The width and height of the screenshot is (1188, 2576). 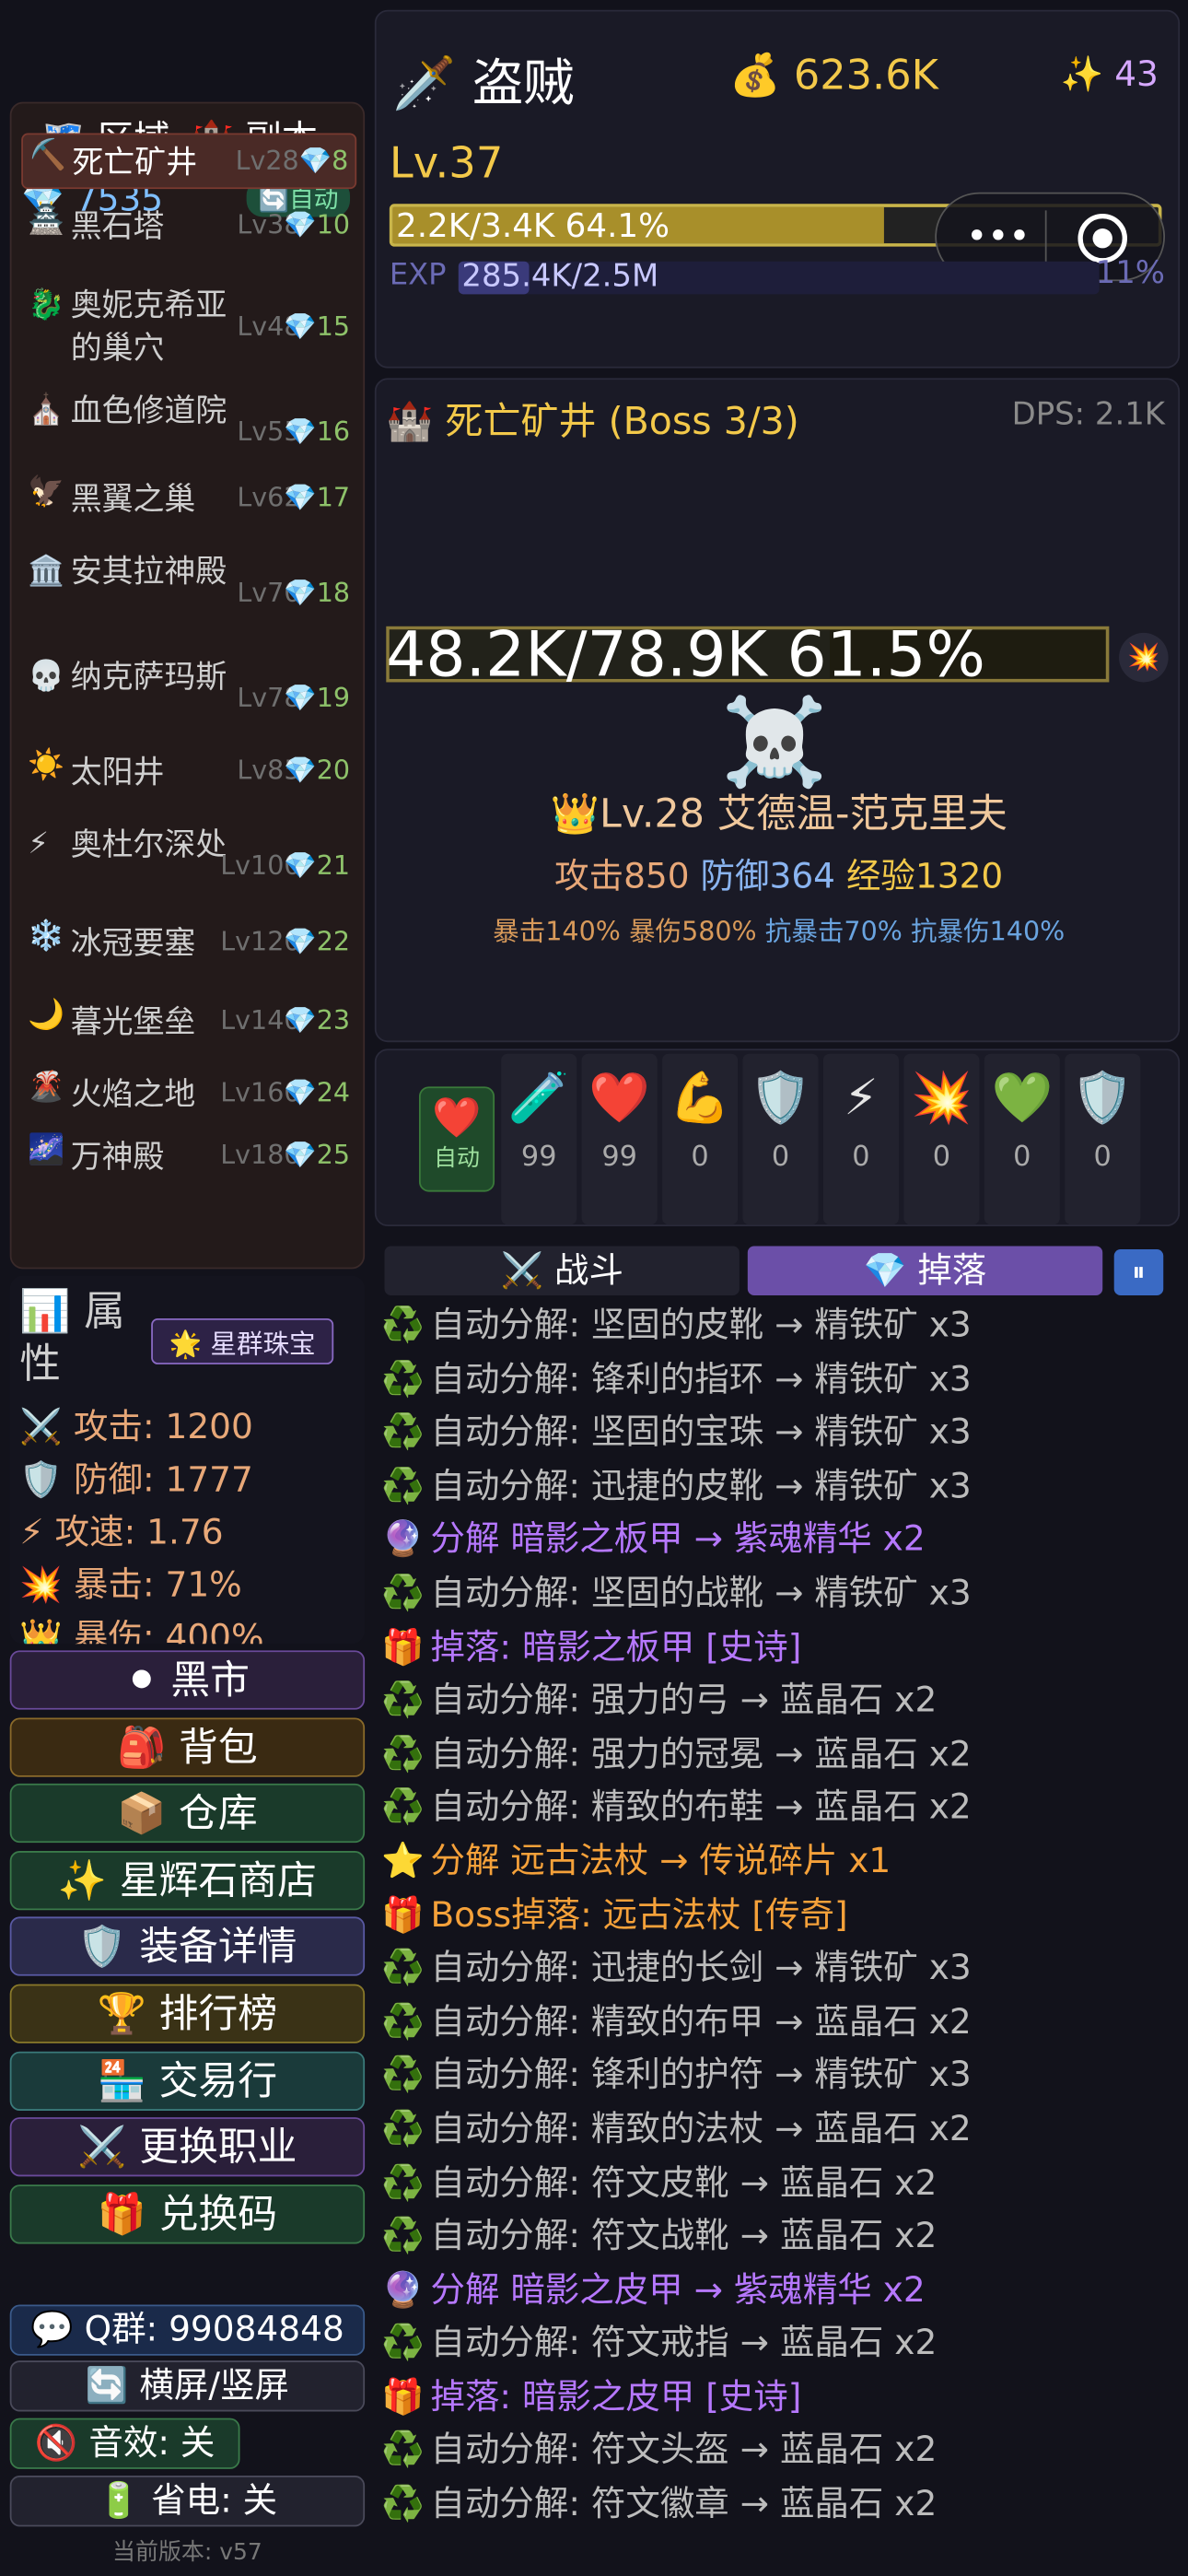 I want to click on log-entry: ♻️ 自动分解: 符文战靴 → 蓝晶石 x2, so click(x=780, y=2236).